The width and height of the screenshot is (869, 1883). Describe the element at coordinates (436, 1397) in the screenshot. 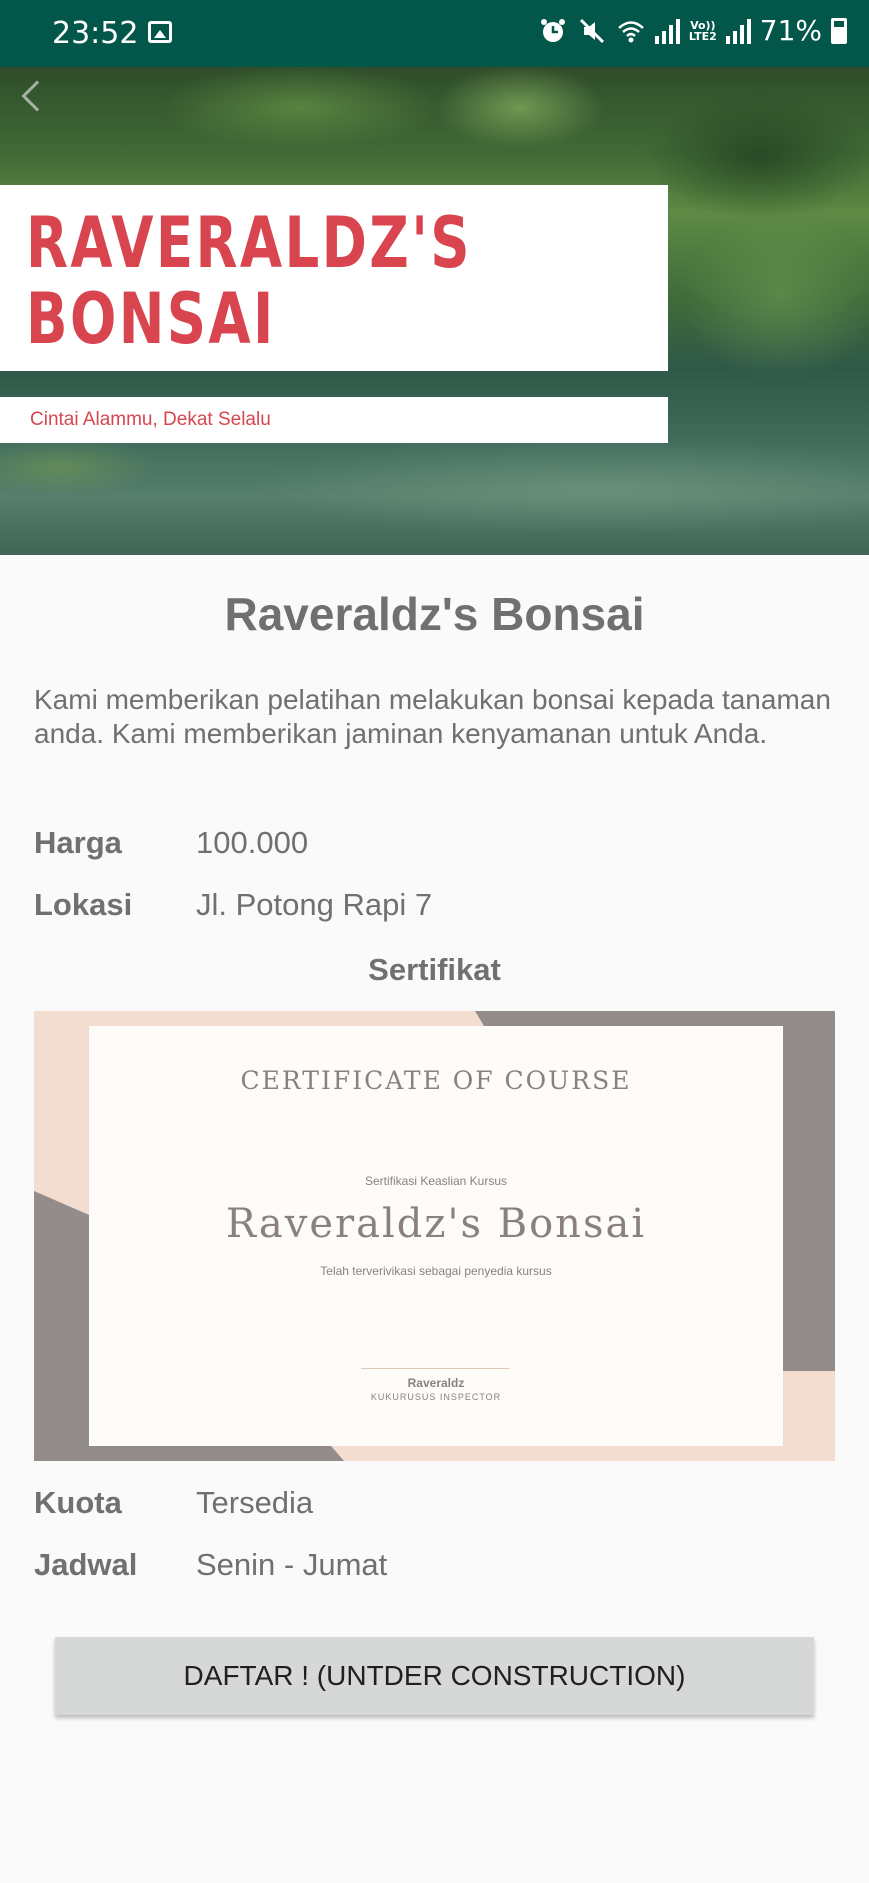

I see `certificate-signer-role: KUKURUSUS INSPECTOR` at that location.